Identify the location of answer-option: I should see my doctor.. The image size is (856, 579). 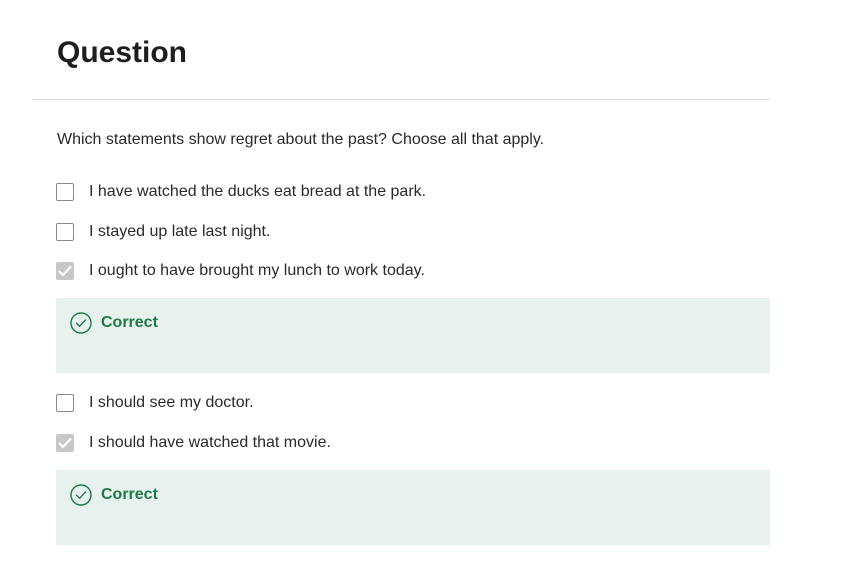
(155, 403).